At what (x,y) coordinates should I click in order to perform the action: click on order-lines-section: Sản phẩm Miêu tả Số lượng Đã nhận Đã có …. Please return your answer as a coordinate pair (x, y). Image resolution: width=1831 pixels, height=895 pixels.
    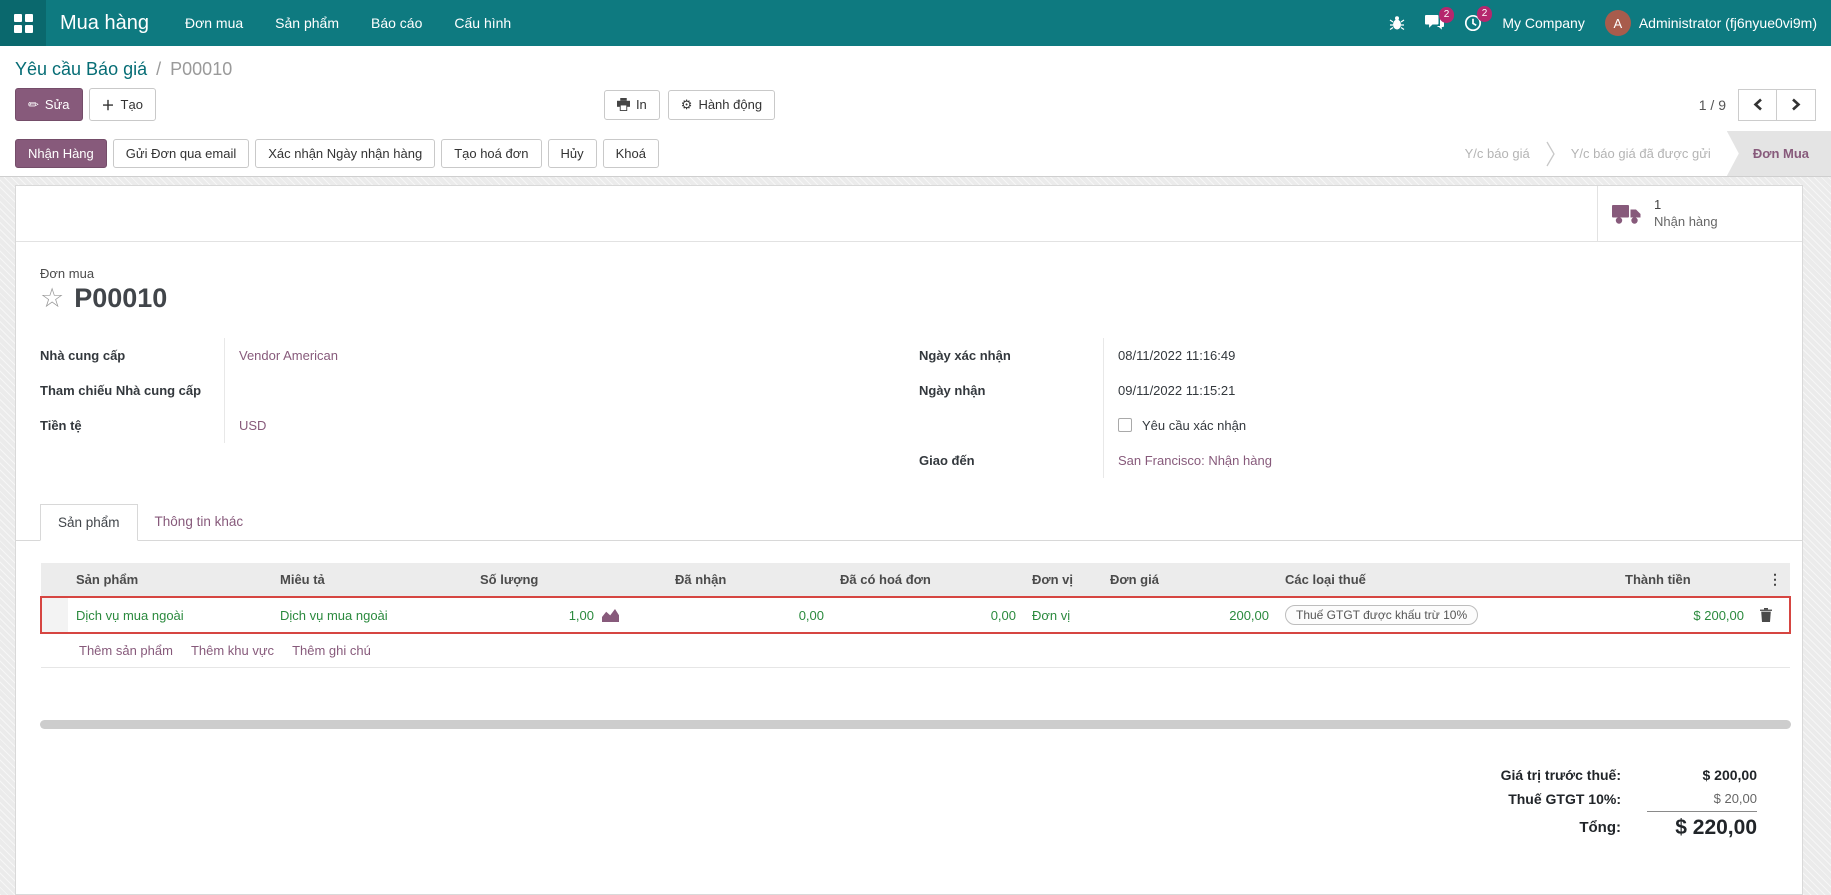
    Looking at the image, I should click on (909, 604).